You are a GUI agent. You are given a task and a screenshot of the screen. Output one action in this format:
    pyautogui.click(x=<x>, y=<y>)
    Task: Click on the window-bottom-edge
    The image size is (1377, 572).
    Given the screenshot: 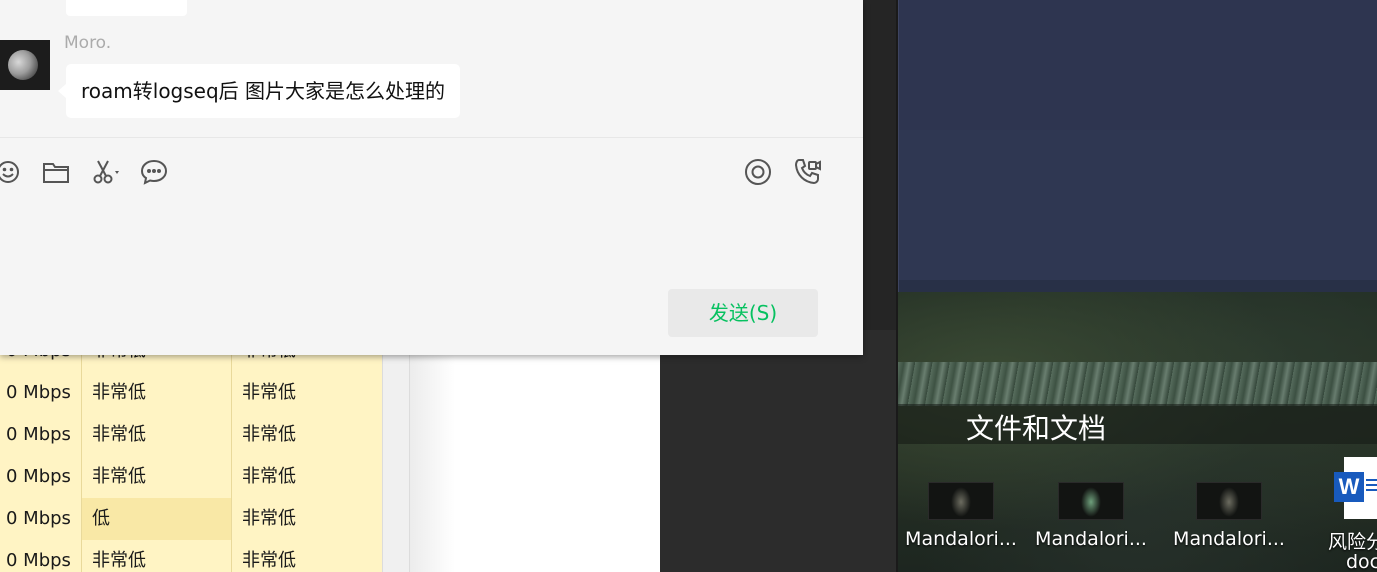 What is the action you would take?
    pyautogui.click(x=1138, y=286)
    